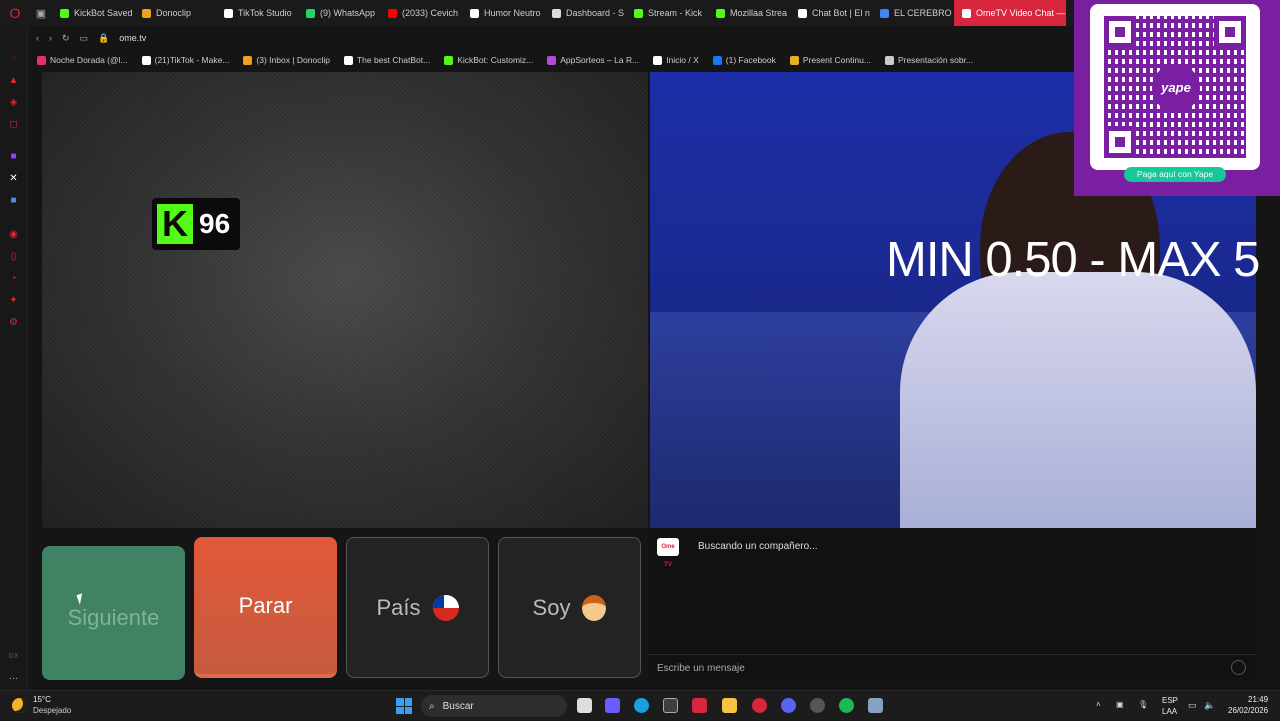 This screenshot has height=721, width=1280. Describe the element at coordinates (421, 13) in the screenshot. I see `tab-4: (2033) Cevich` at that location.